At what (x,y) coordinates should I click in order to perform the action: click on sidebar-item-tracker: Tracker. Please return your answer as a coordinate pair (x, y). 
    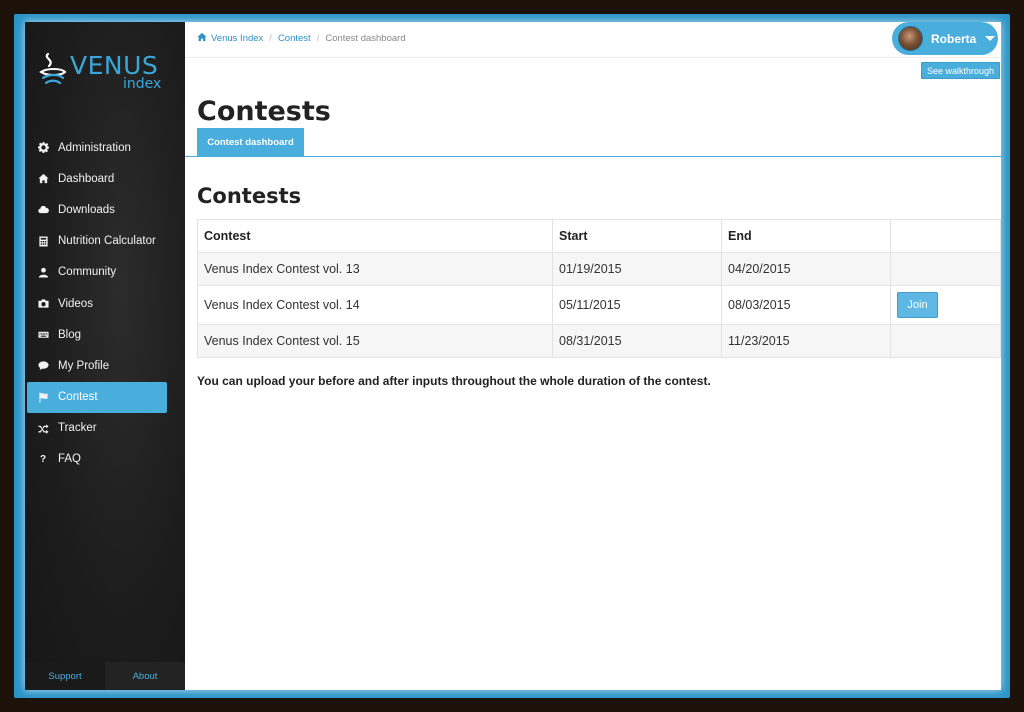
    Looking at the image, I should click on (97, 428).